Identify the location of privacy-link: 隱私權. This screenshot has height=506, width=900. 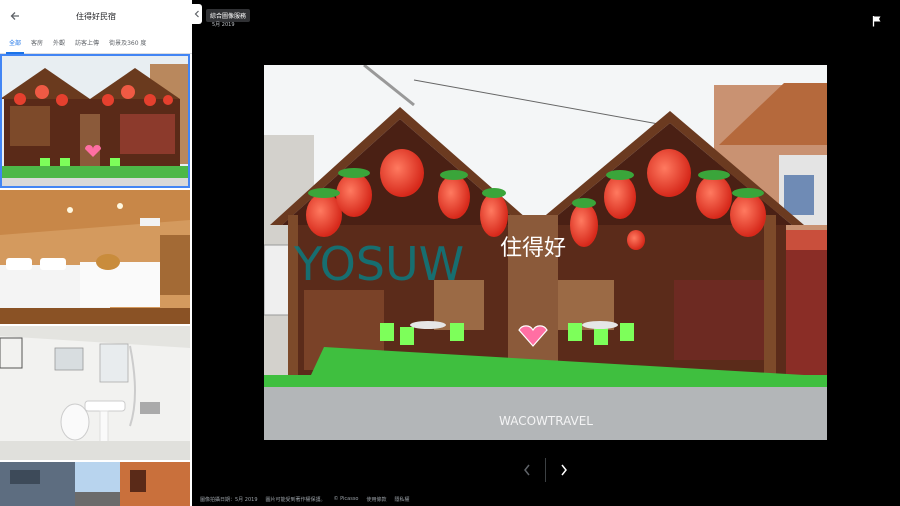
(402, 499).